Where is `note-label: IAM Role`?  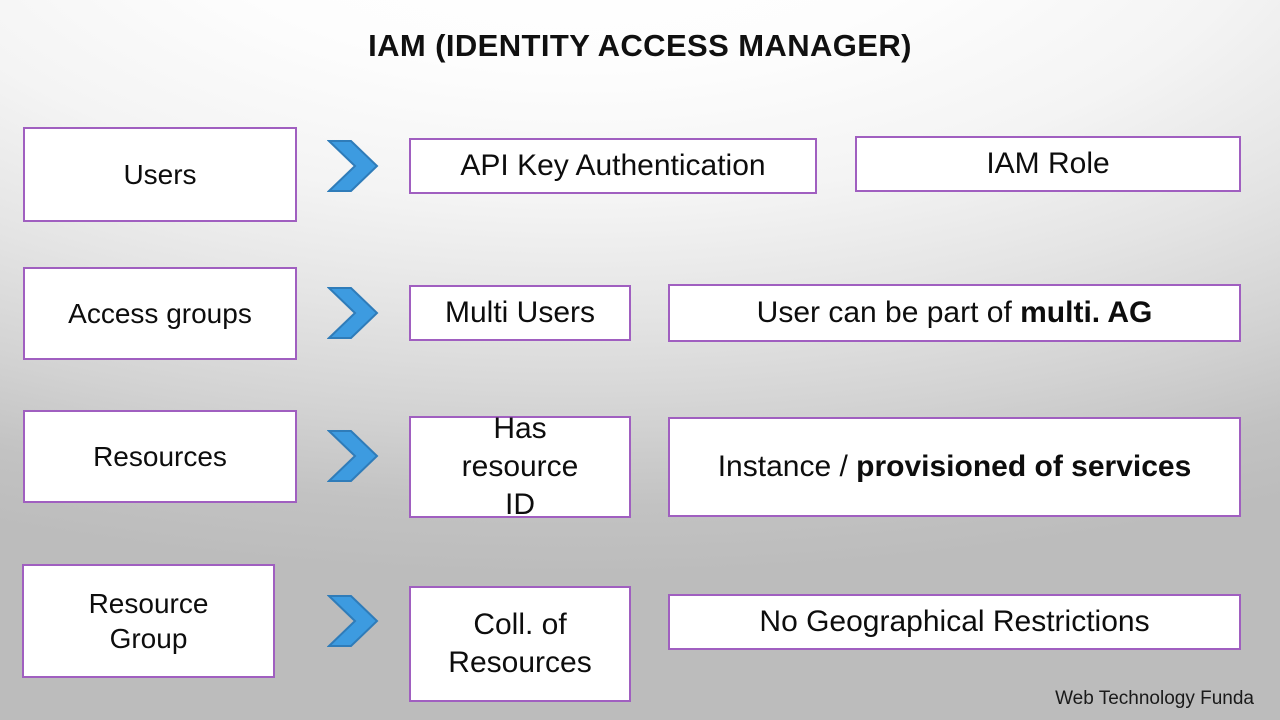
note-label: IAM Role is located at coordinates (1048, 164).